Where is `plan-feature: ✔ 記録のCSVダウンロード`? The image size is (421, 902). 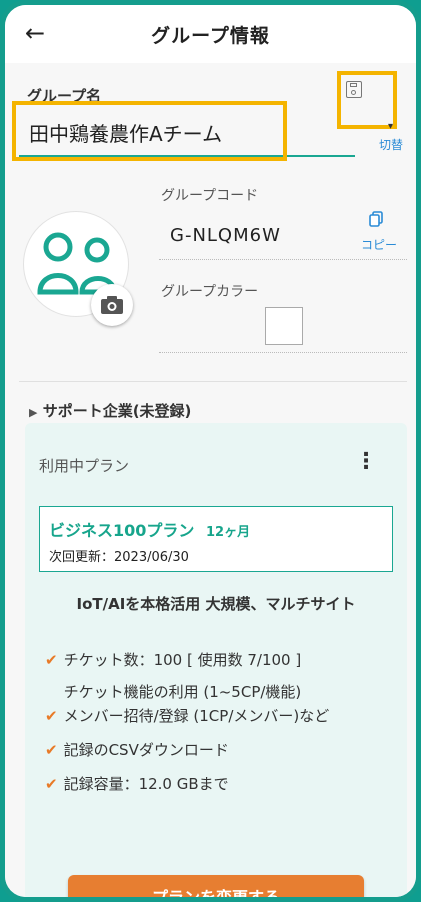
plan-feature: ✔ 記録のCSVダウンロード is located at coordinates (137, 750).